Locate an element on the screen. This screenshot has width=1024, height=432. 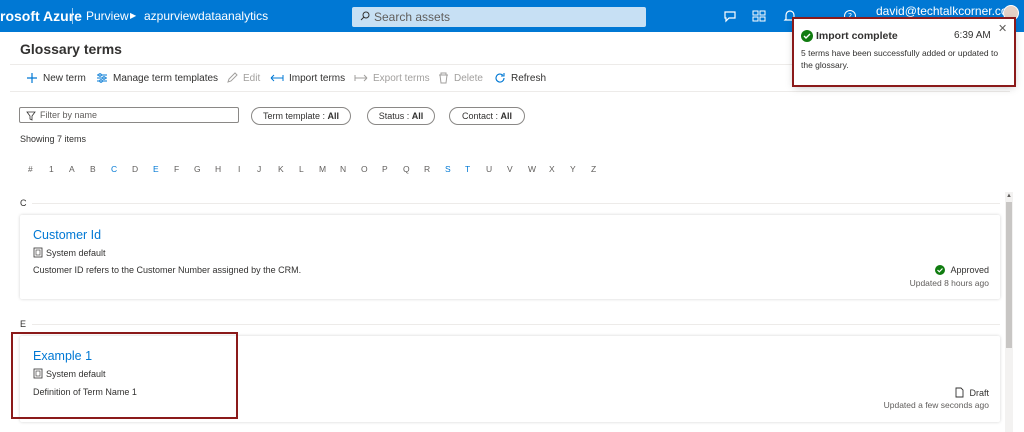
approved-check-icon is located at coordinates (940, 270).